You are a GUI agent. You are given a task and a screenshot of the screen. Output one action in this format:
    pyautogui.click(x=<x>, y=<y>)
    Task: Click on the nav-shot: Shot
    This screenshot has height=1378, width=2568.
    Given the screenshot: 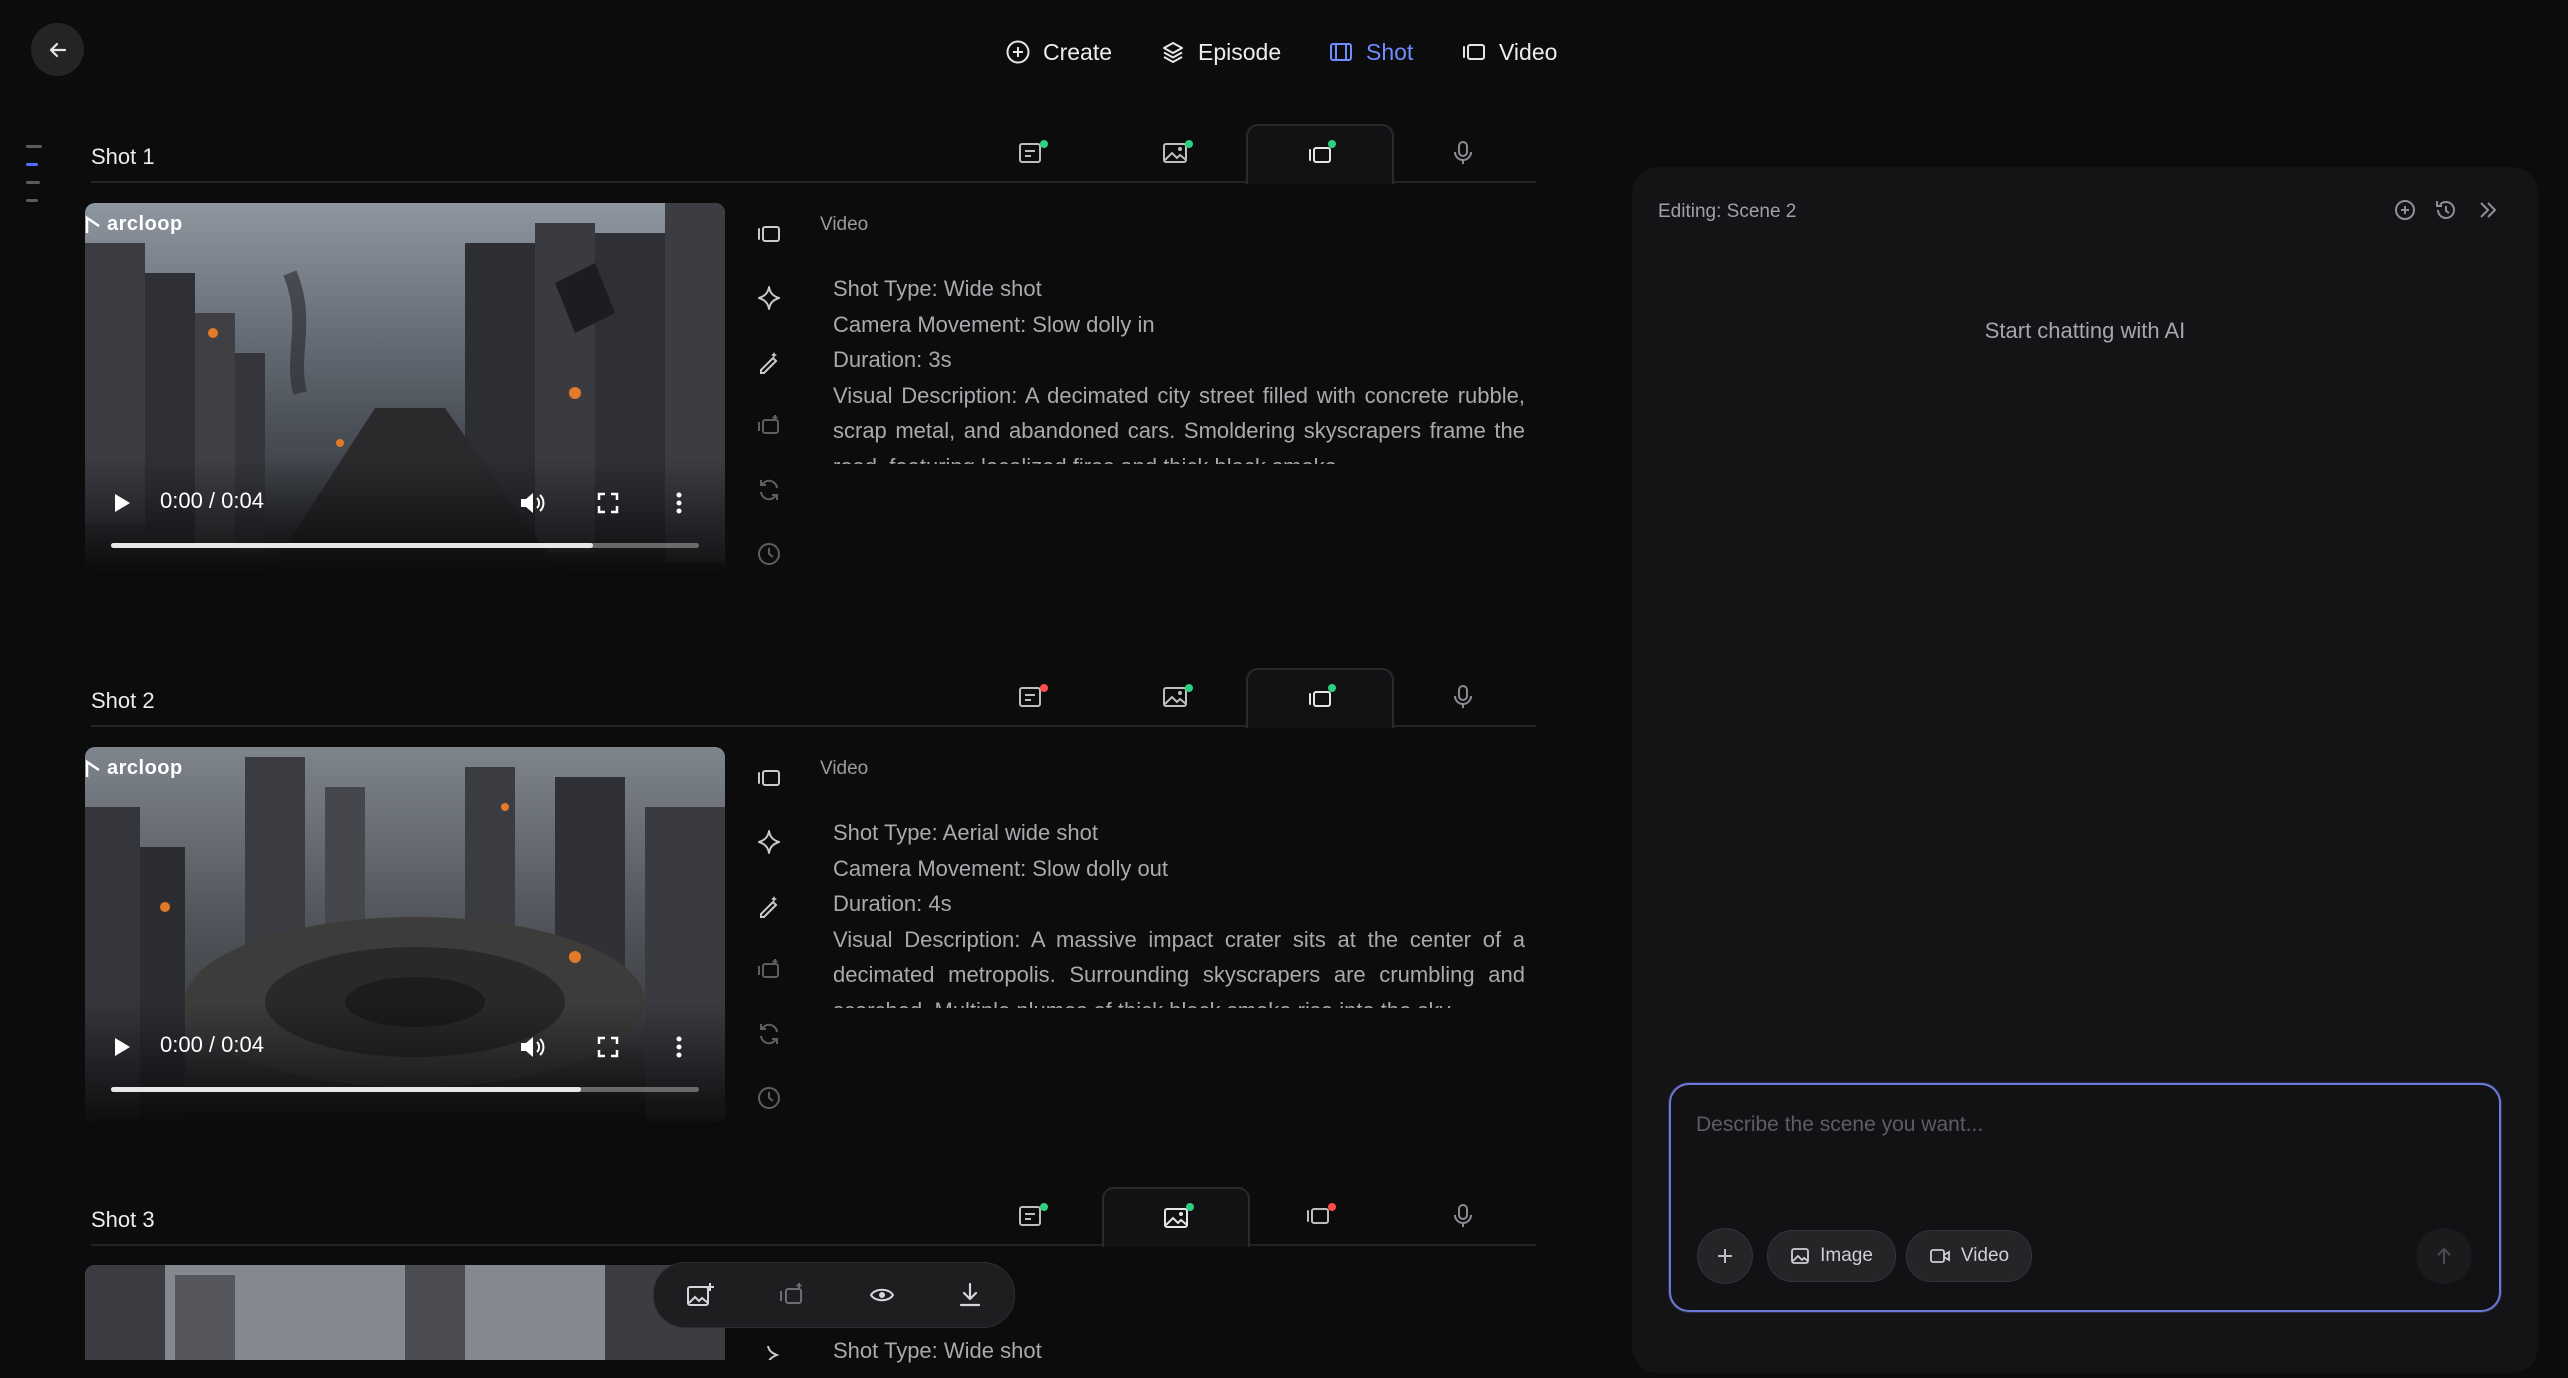 What is the action you would take?
    pyautogui.click(x=1370, y=52)
    